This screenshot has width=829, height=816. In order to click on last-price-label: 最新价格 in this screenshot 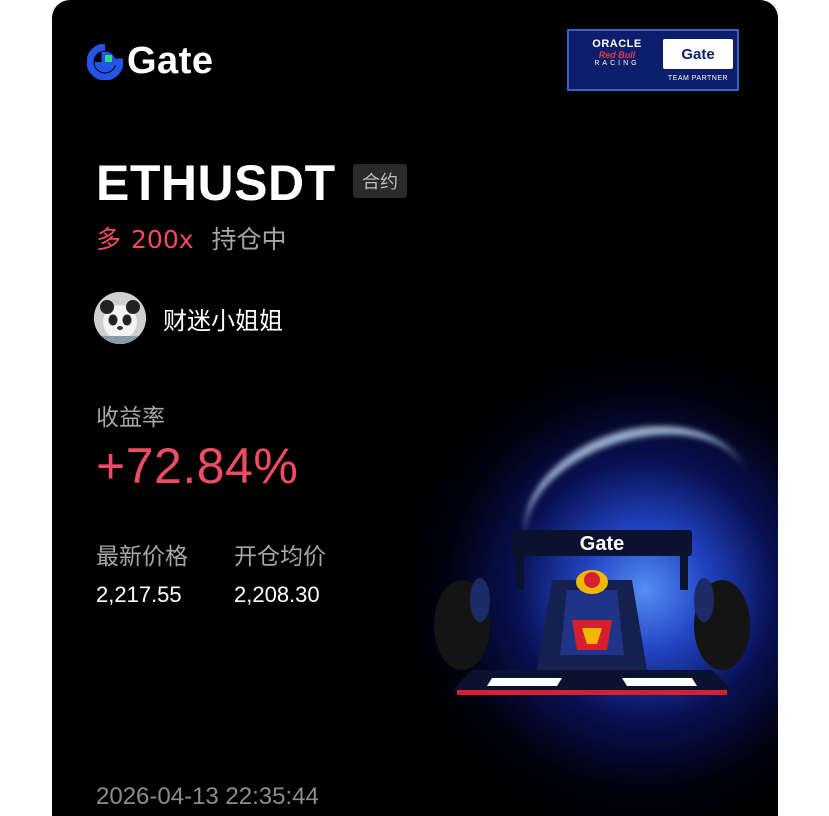, I will do `click(142, 557)`.